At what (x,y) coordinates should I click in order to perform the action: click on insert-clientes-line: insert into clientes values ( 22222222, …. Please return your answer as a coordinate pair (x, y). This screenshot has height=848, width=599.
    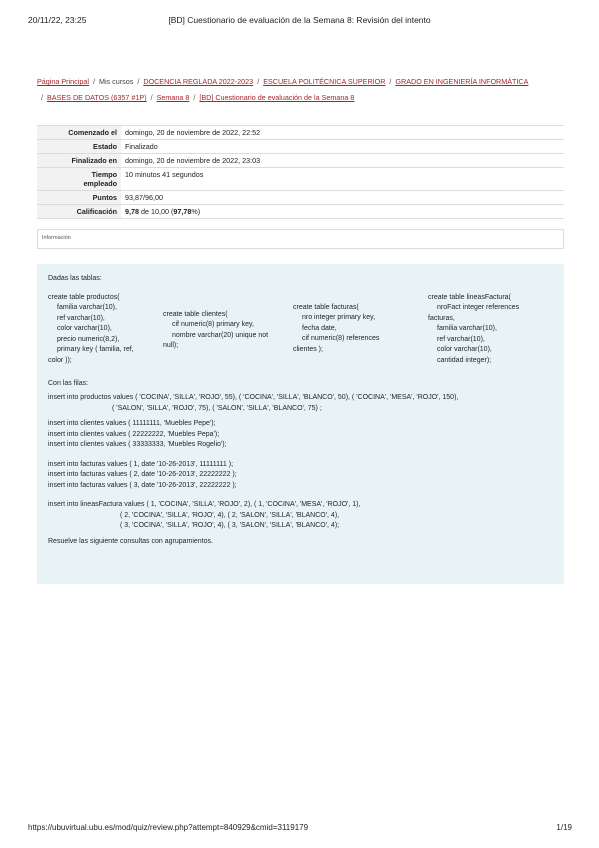
    Looking at the image, I should click on (134, 434).